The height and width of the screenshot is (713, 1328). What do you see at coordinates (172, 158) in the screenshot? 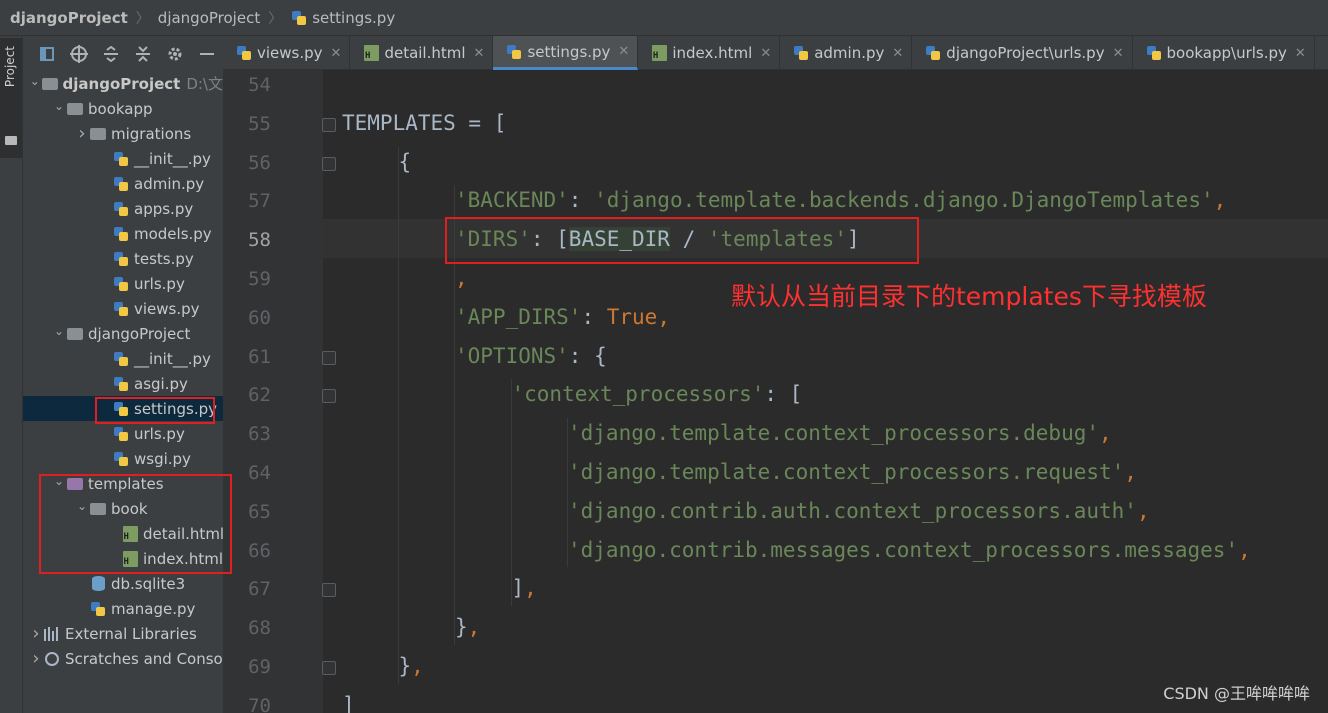
I see `tree-item-label: __init__.py` at bounding box center [172, 158].